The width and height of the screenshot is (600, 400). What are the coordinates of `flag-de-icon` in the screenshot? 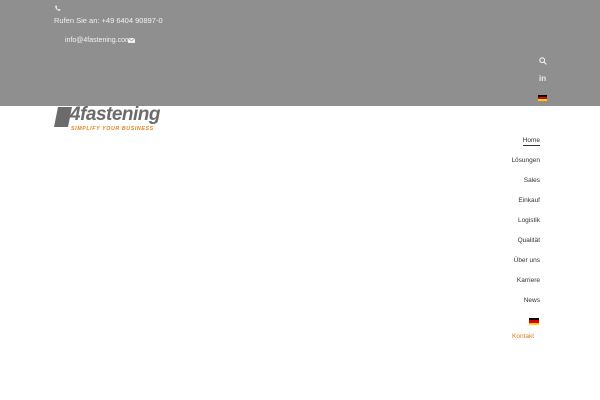 It's located at (542, 98).